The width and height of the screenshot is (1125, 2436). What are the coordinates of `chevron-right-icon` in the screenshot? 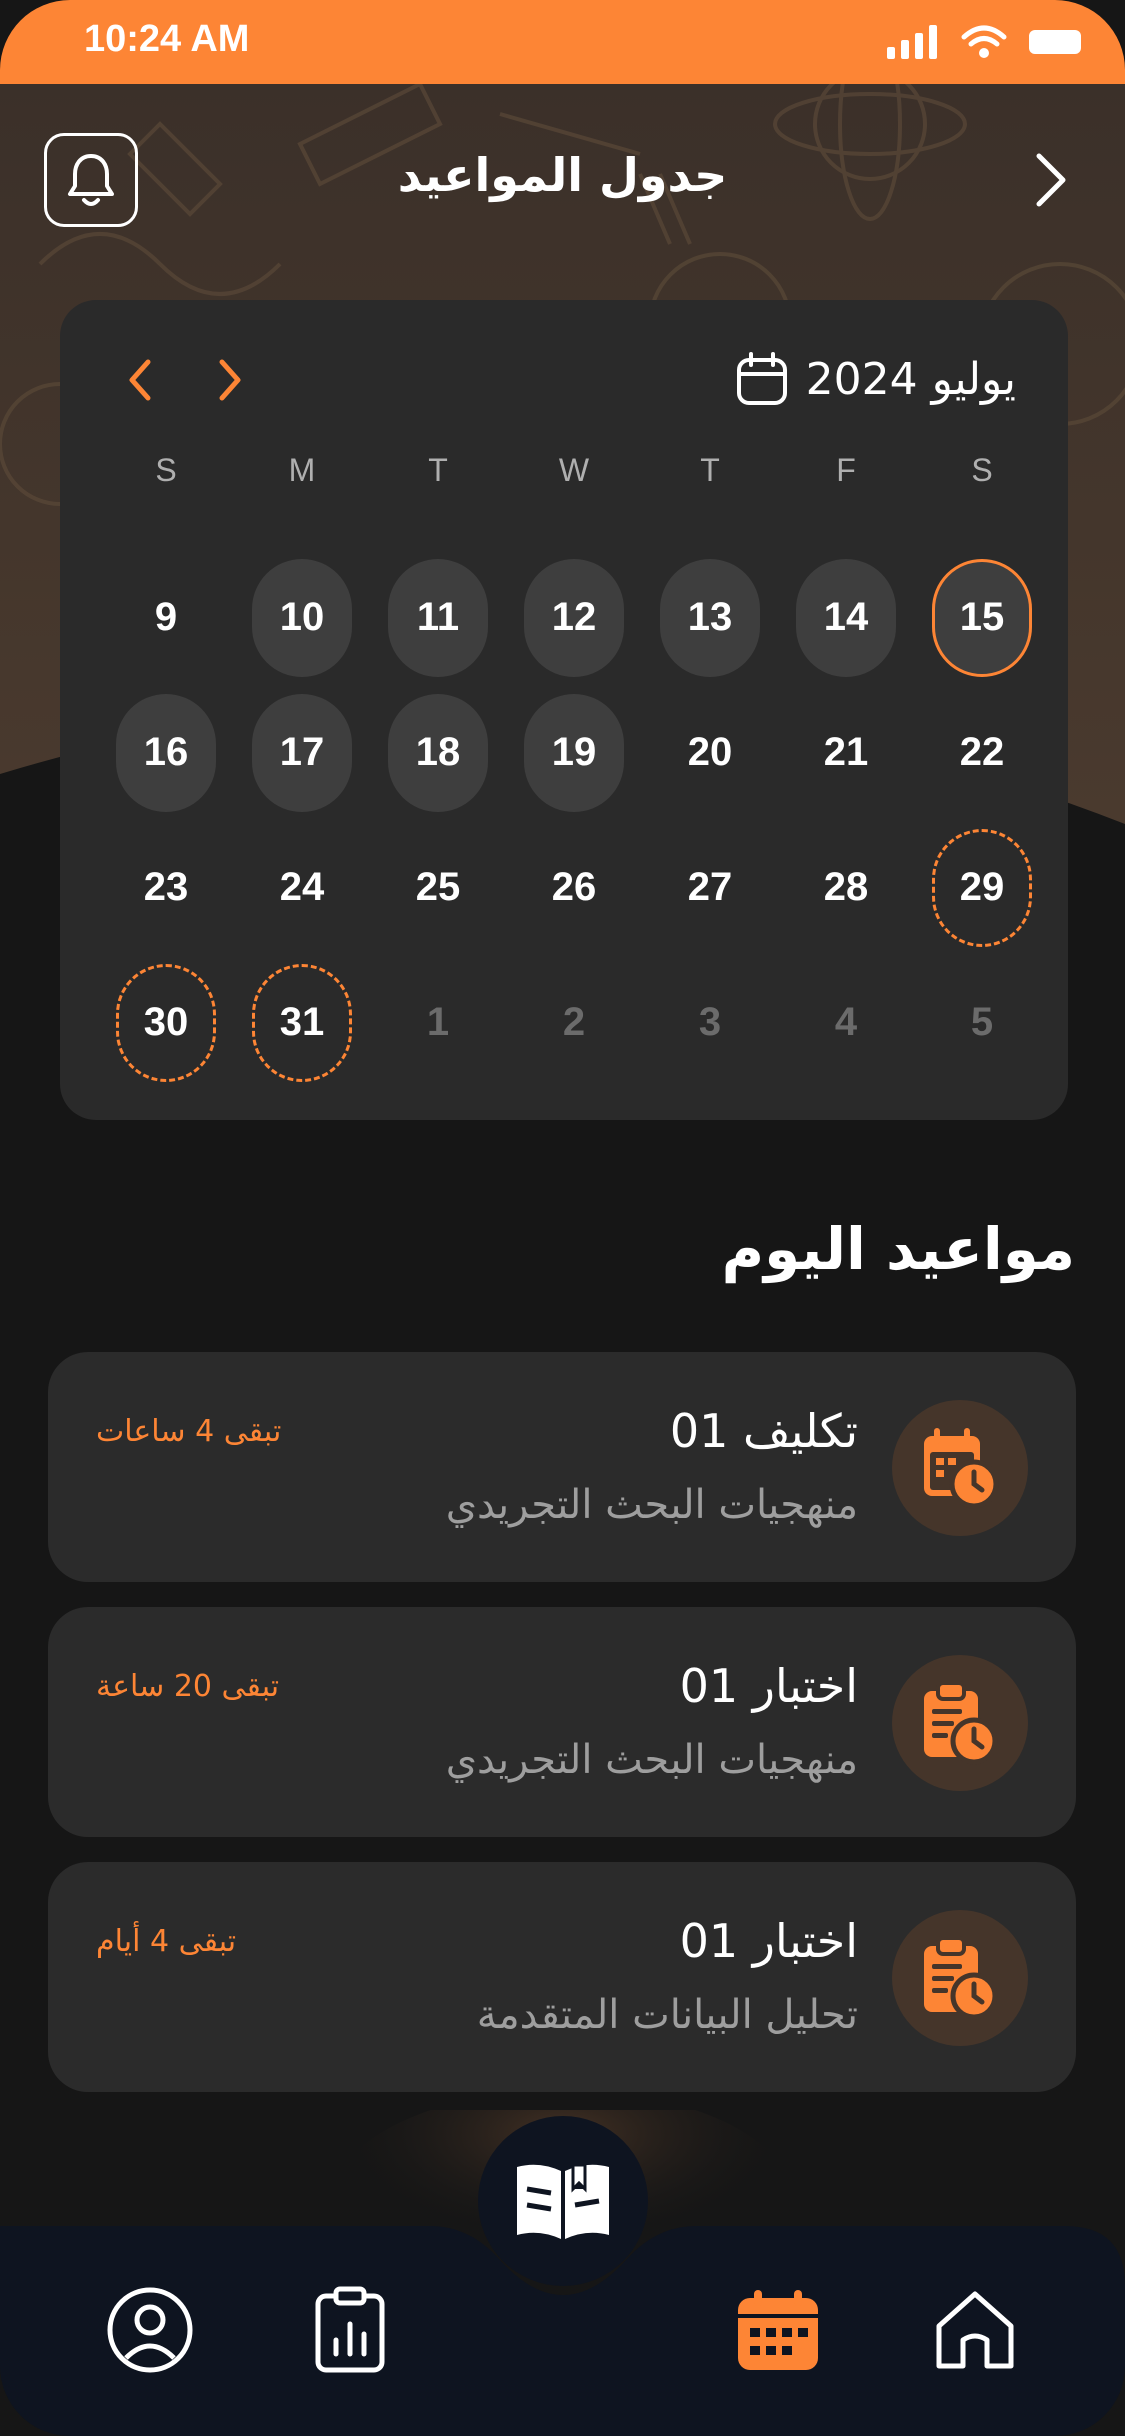 It's located at (230, 380).